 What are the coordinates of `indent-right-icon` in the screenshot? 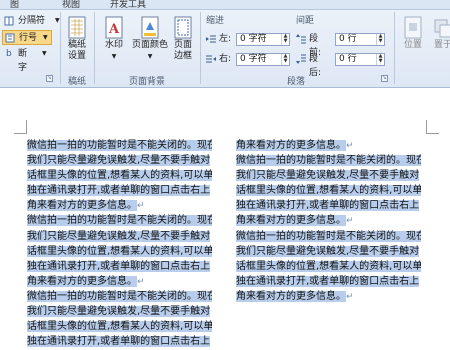 It's located at (211, 59).